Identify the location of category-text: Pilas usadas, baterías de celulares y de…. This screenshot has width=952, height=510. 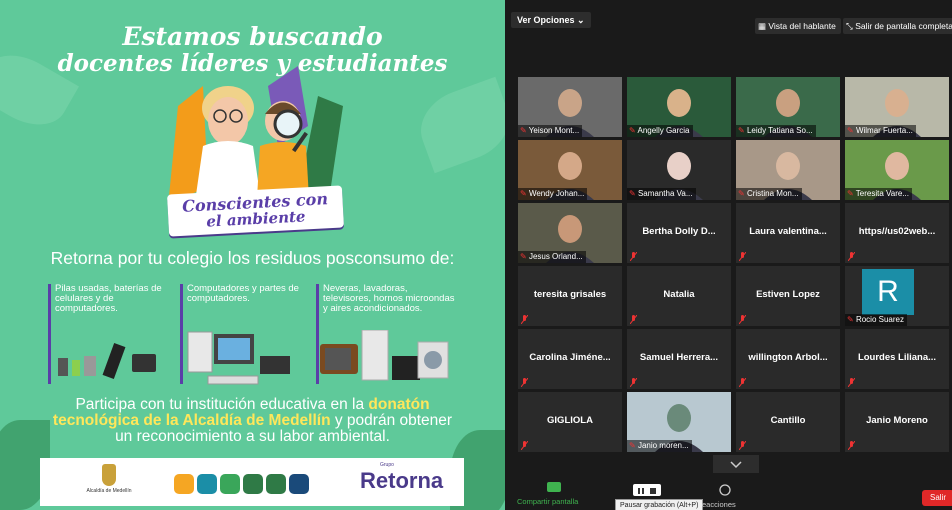
(108, 298).